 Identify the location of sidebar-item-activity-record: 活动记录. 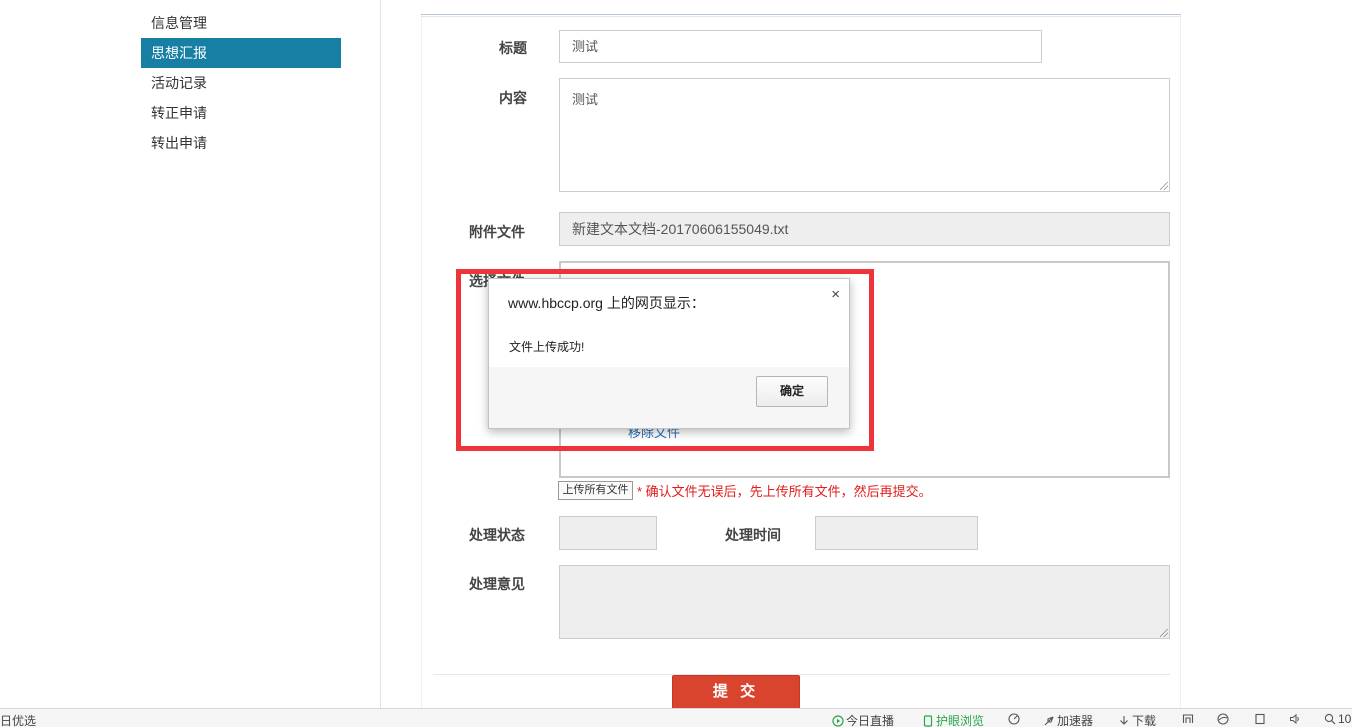
(241, 83).